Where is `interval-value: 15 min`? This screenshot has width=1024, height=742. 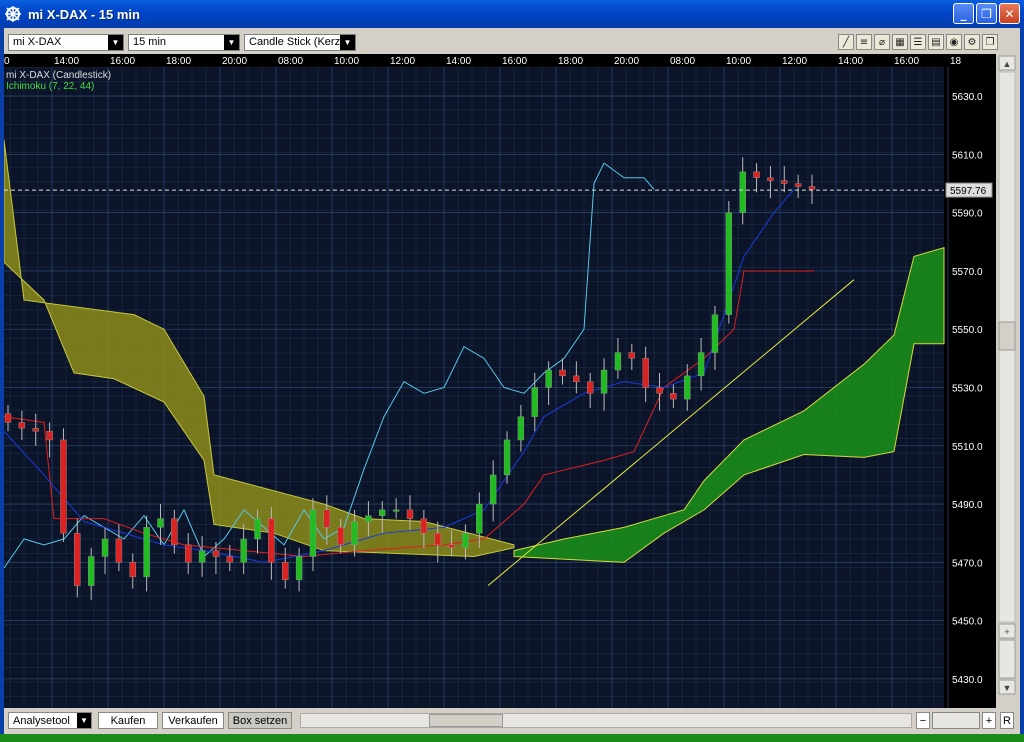 interval-value: 15 min is located at coordinates (150, 42).